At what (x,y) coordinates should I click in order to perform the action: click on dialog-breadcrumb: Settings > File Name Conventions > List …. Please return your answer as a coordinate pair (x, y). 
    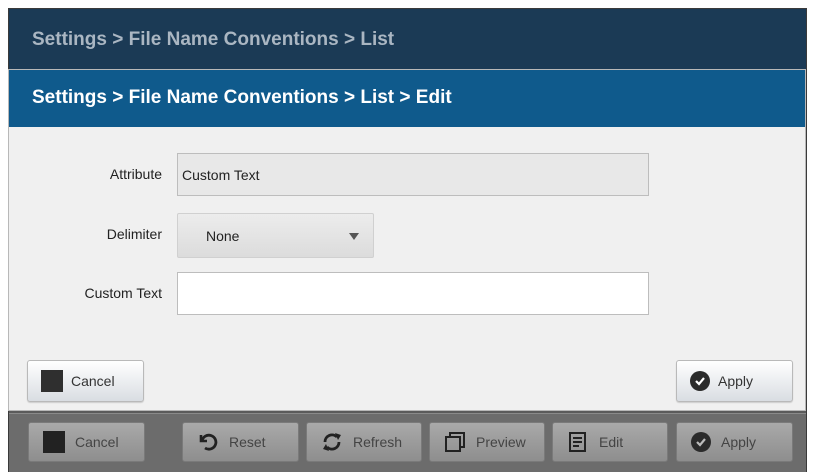
    Looking at the image, I should click on (407, 98).